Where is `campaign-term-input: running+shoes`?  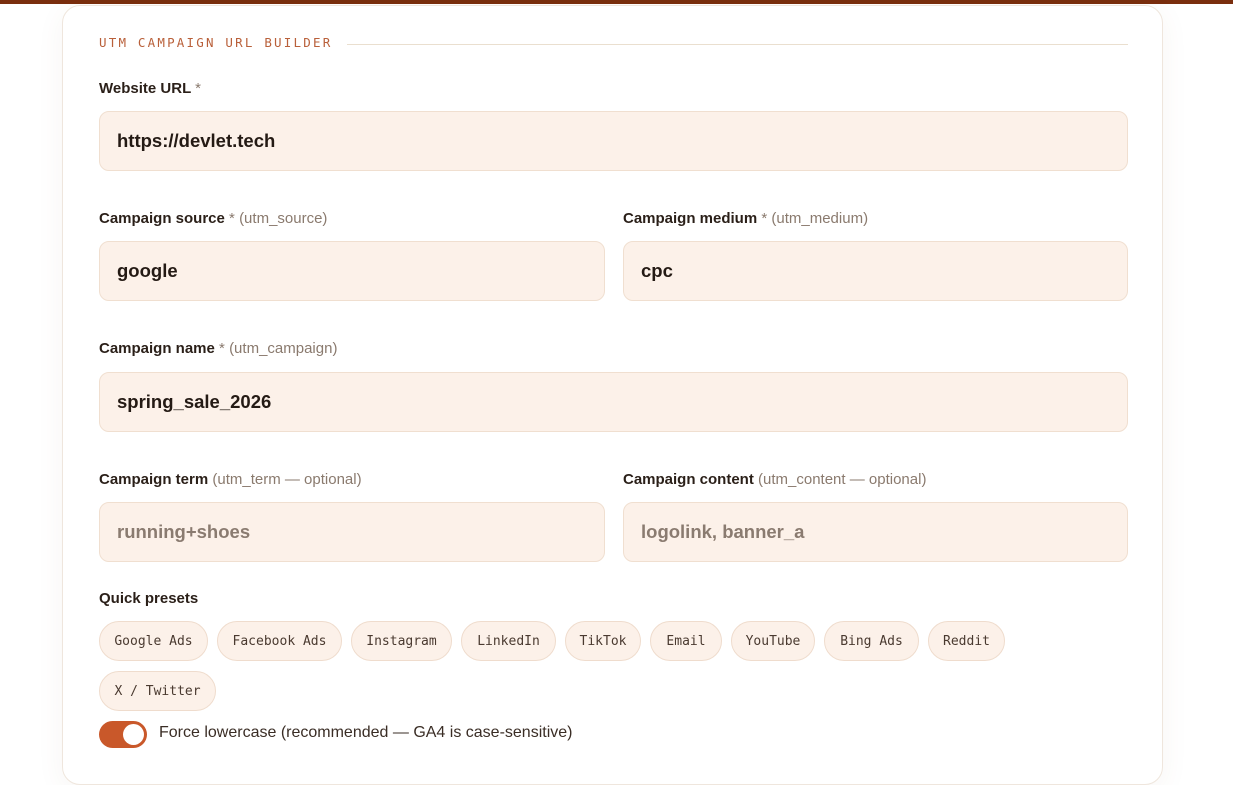 campaign-term-input: running+shoes is located at coordinates (352, 532).